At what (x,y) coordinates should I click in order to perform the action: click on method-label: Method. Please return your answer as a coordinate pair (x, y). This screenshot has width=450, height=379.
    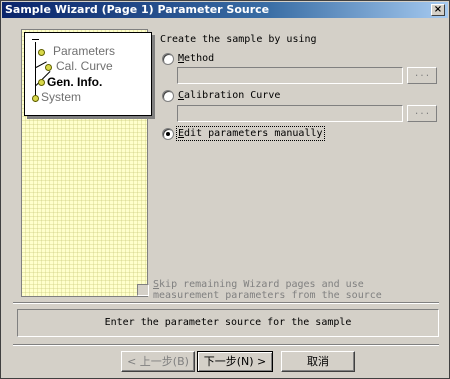
    Looking at the image, I should click on (196, 58).